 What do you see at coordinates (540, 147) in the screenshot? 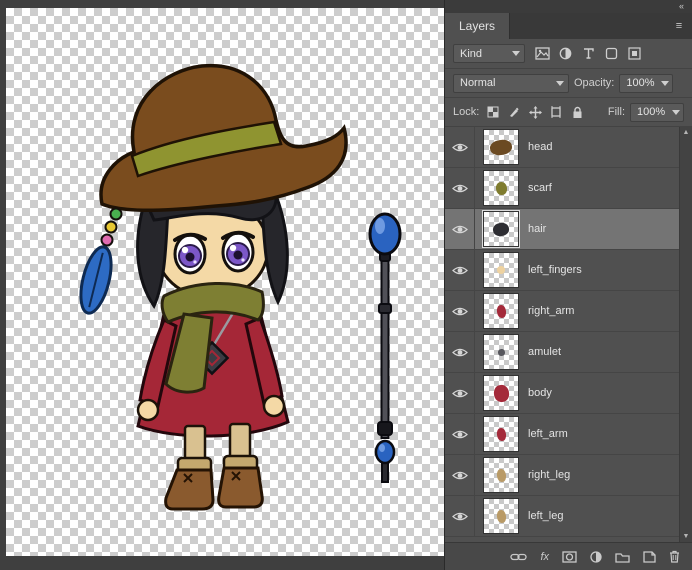
I see `layer-name: head` at bounding box center [540, 147].